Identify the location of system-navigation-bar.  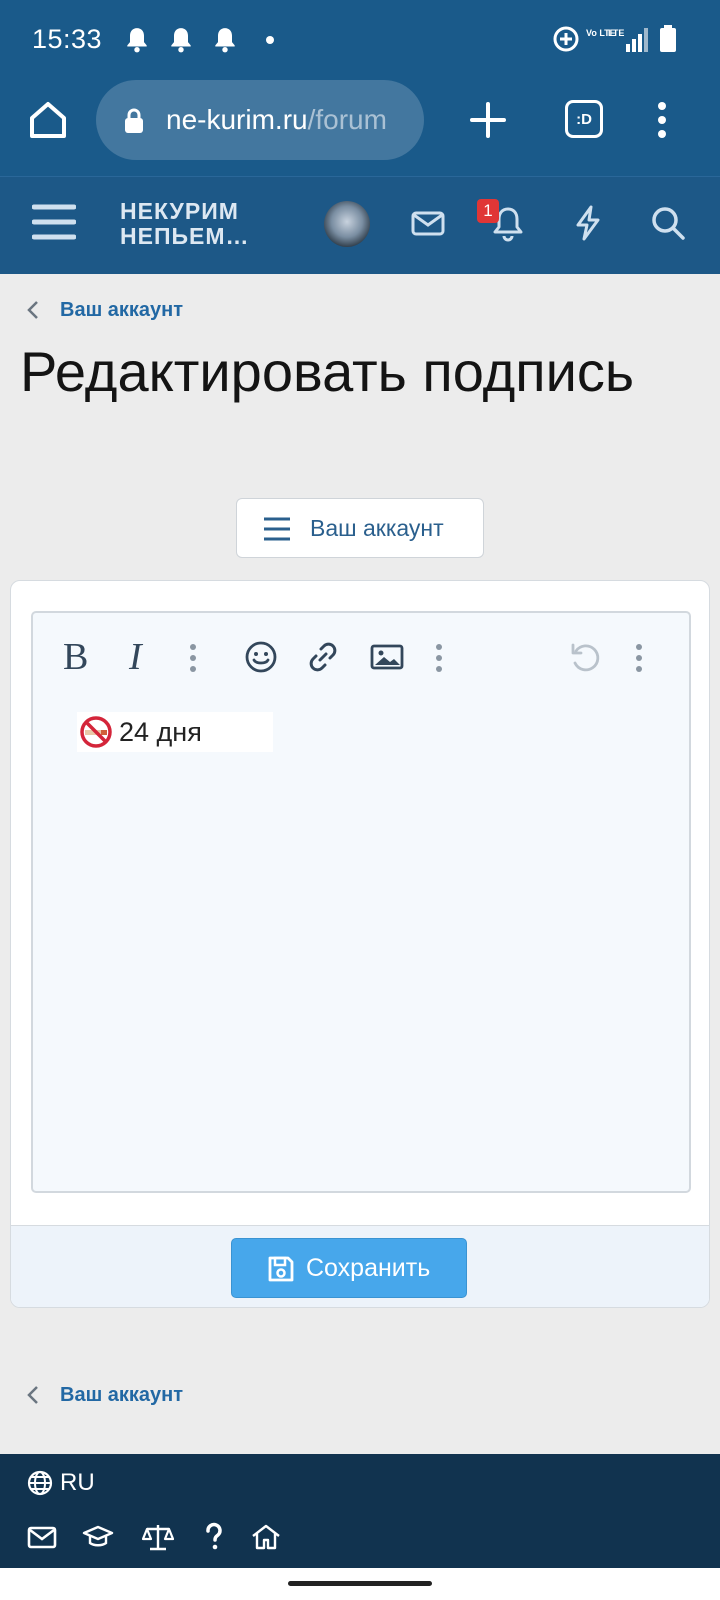
(360, 1584).